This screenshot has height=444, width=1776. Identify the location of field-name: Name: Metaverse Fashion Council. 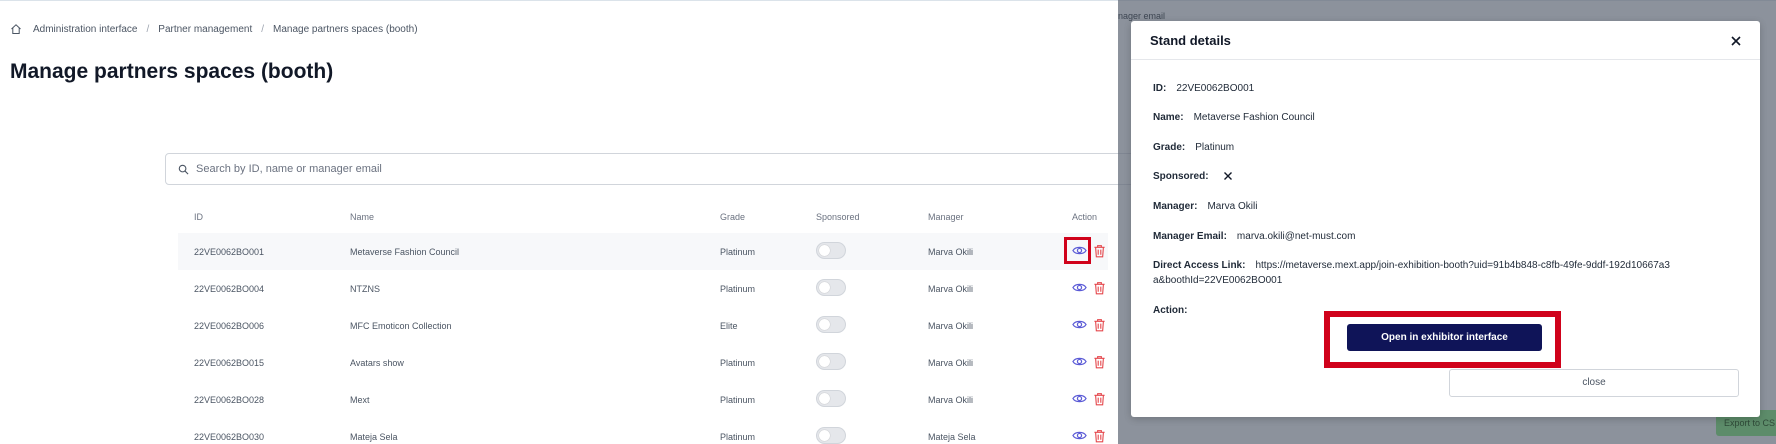
(1234, 117).